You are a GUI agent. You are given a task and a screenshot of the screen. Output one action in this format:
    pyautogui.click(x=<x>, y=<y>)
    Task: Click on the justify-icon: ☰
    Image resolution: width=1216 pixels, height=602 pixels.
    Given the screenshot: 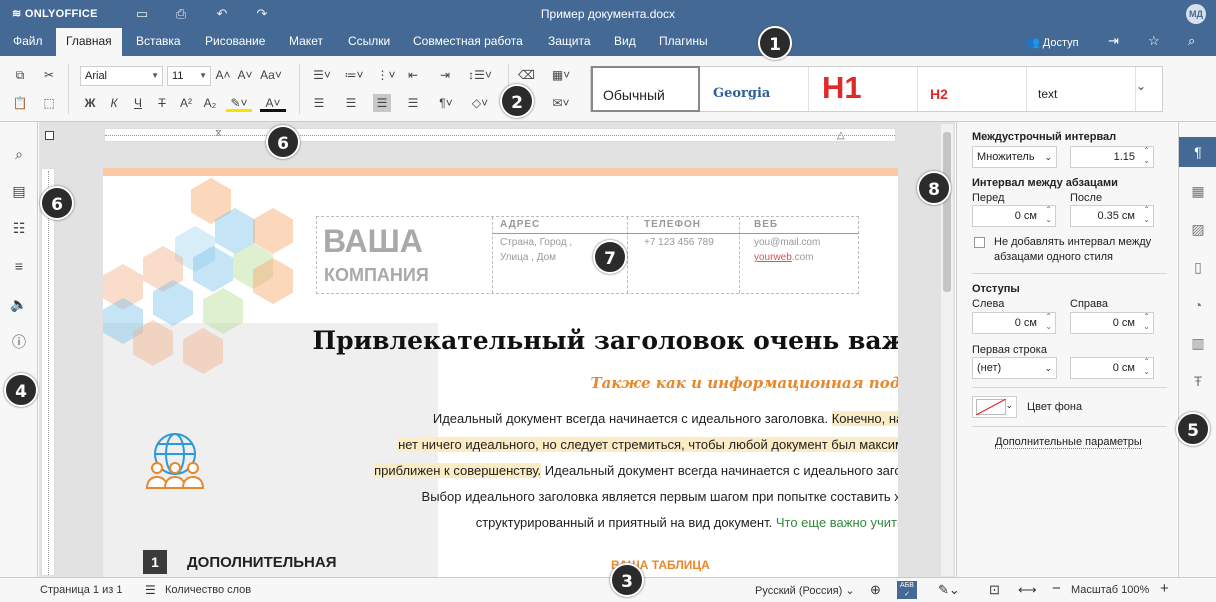 What is the action you would take?
    pyautogui.click(x=413, y=103)
    